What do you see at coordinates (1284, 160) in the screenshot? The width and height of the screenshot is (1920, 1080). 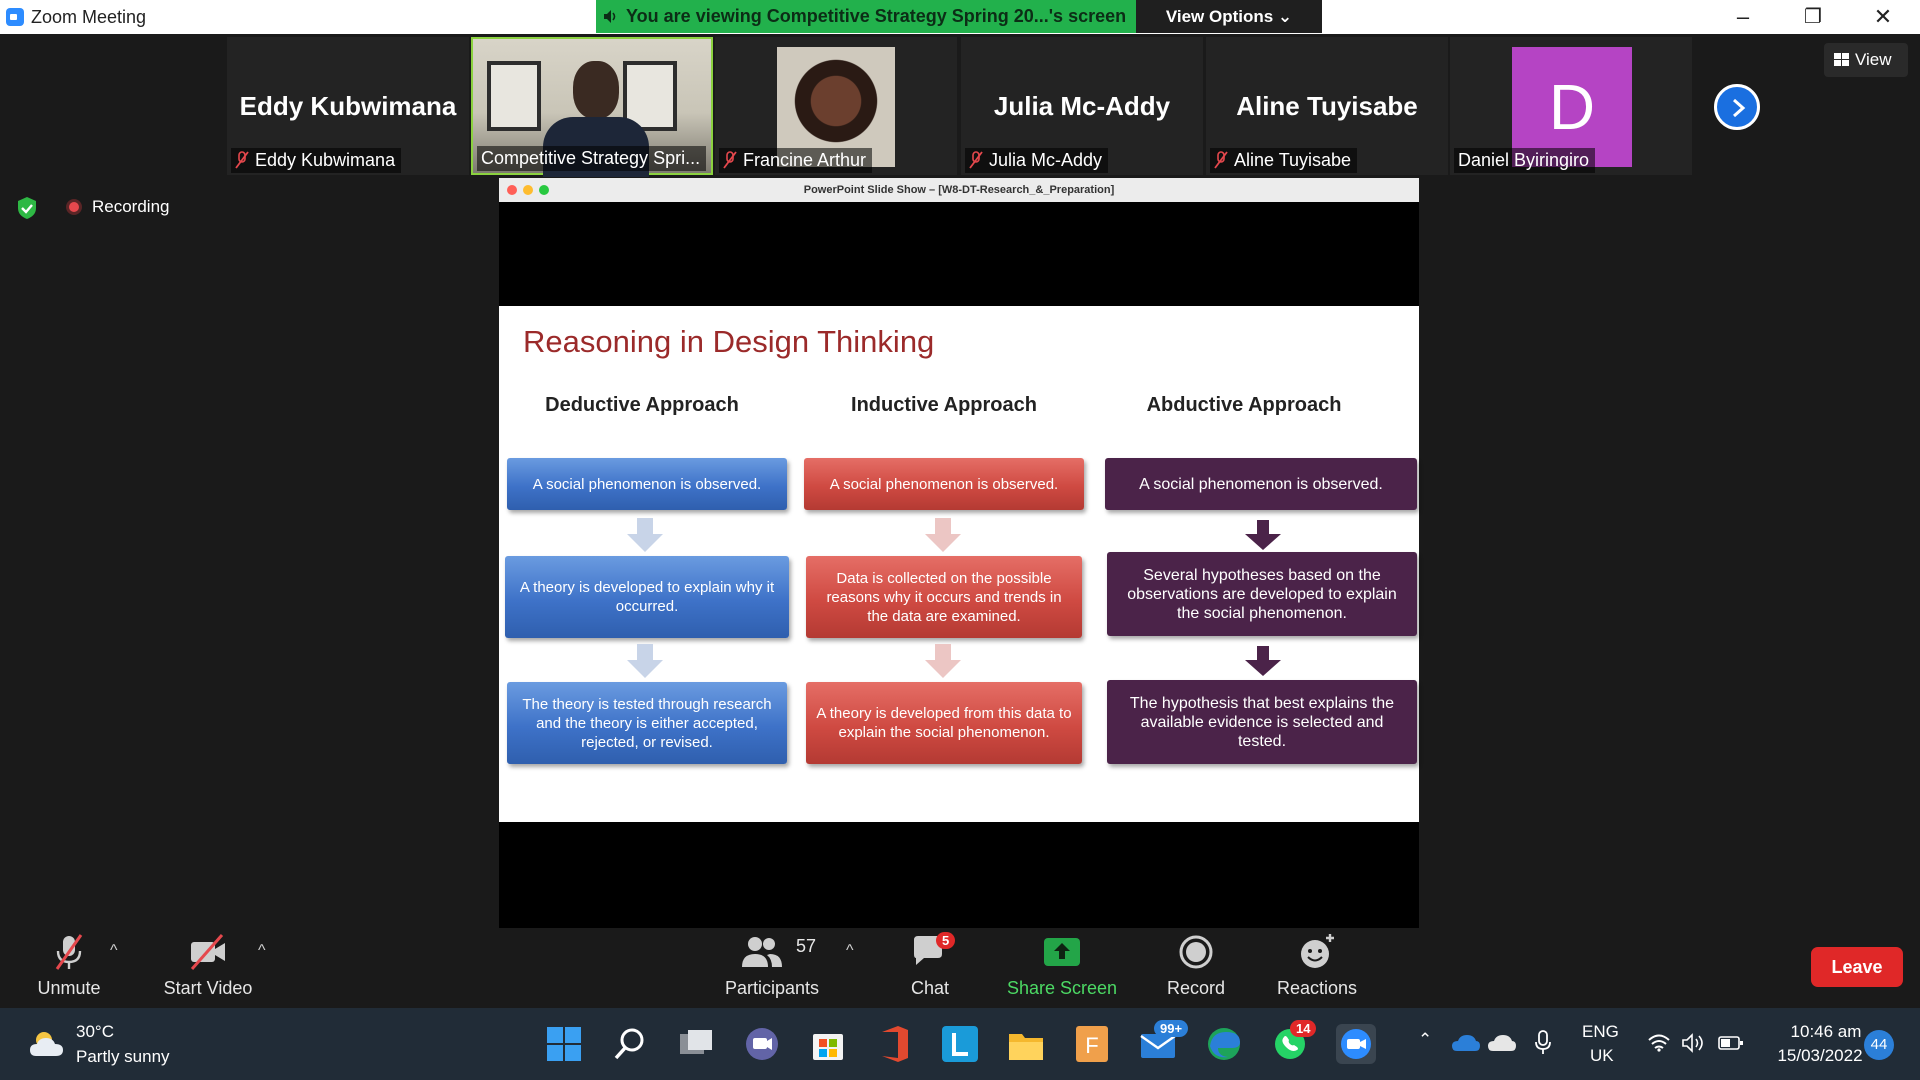 I see `participant-name-label: Aline Tuyisabe` at bounding box center [1284, 160].